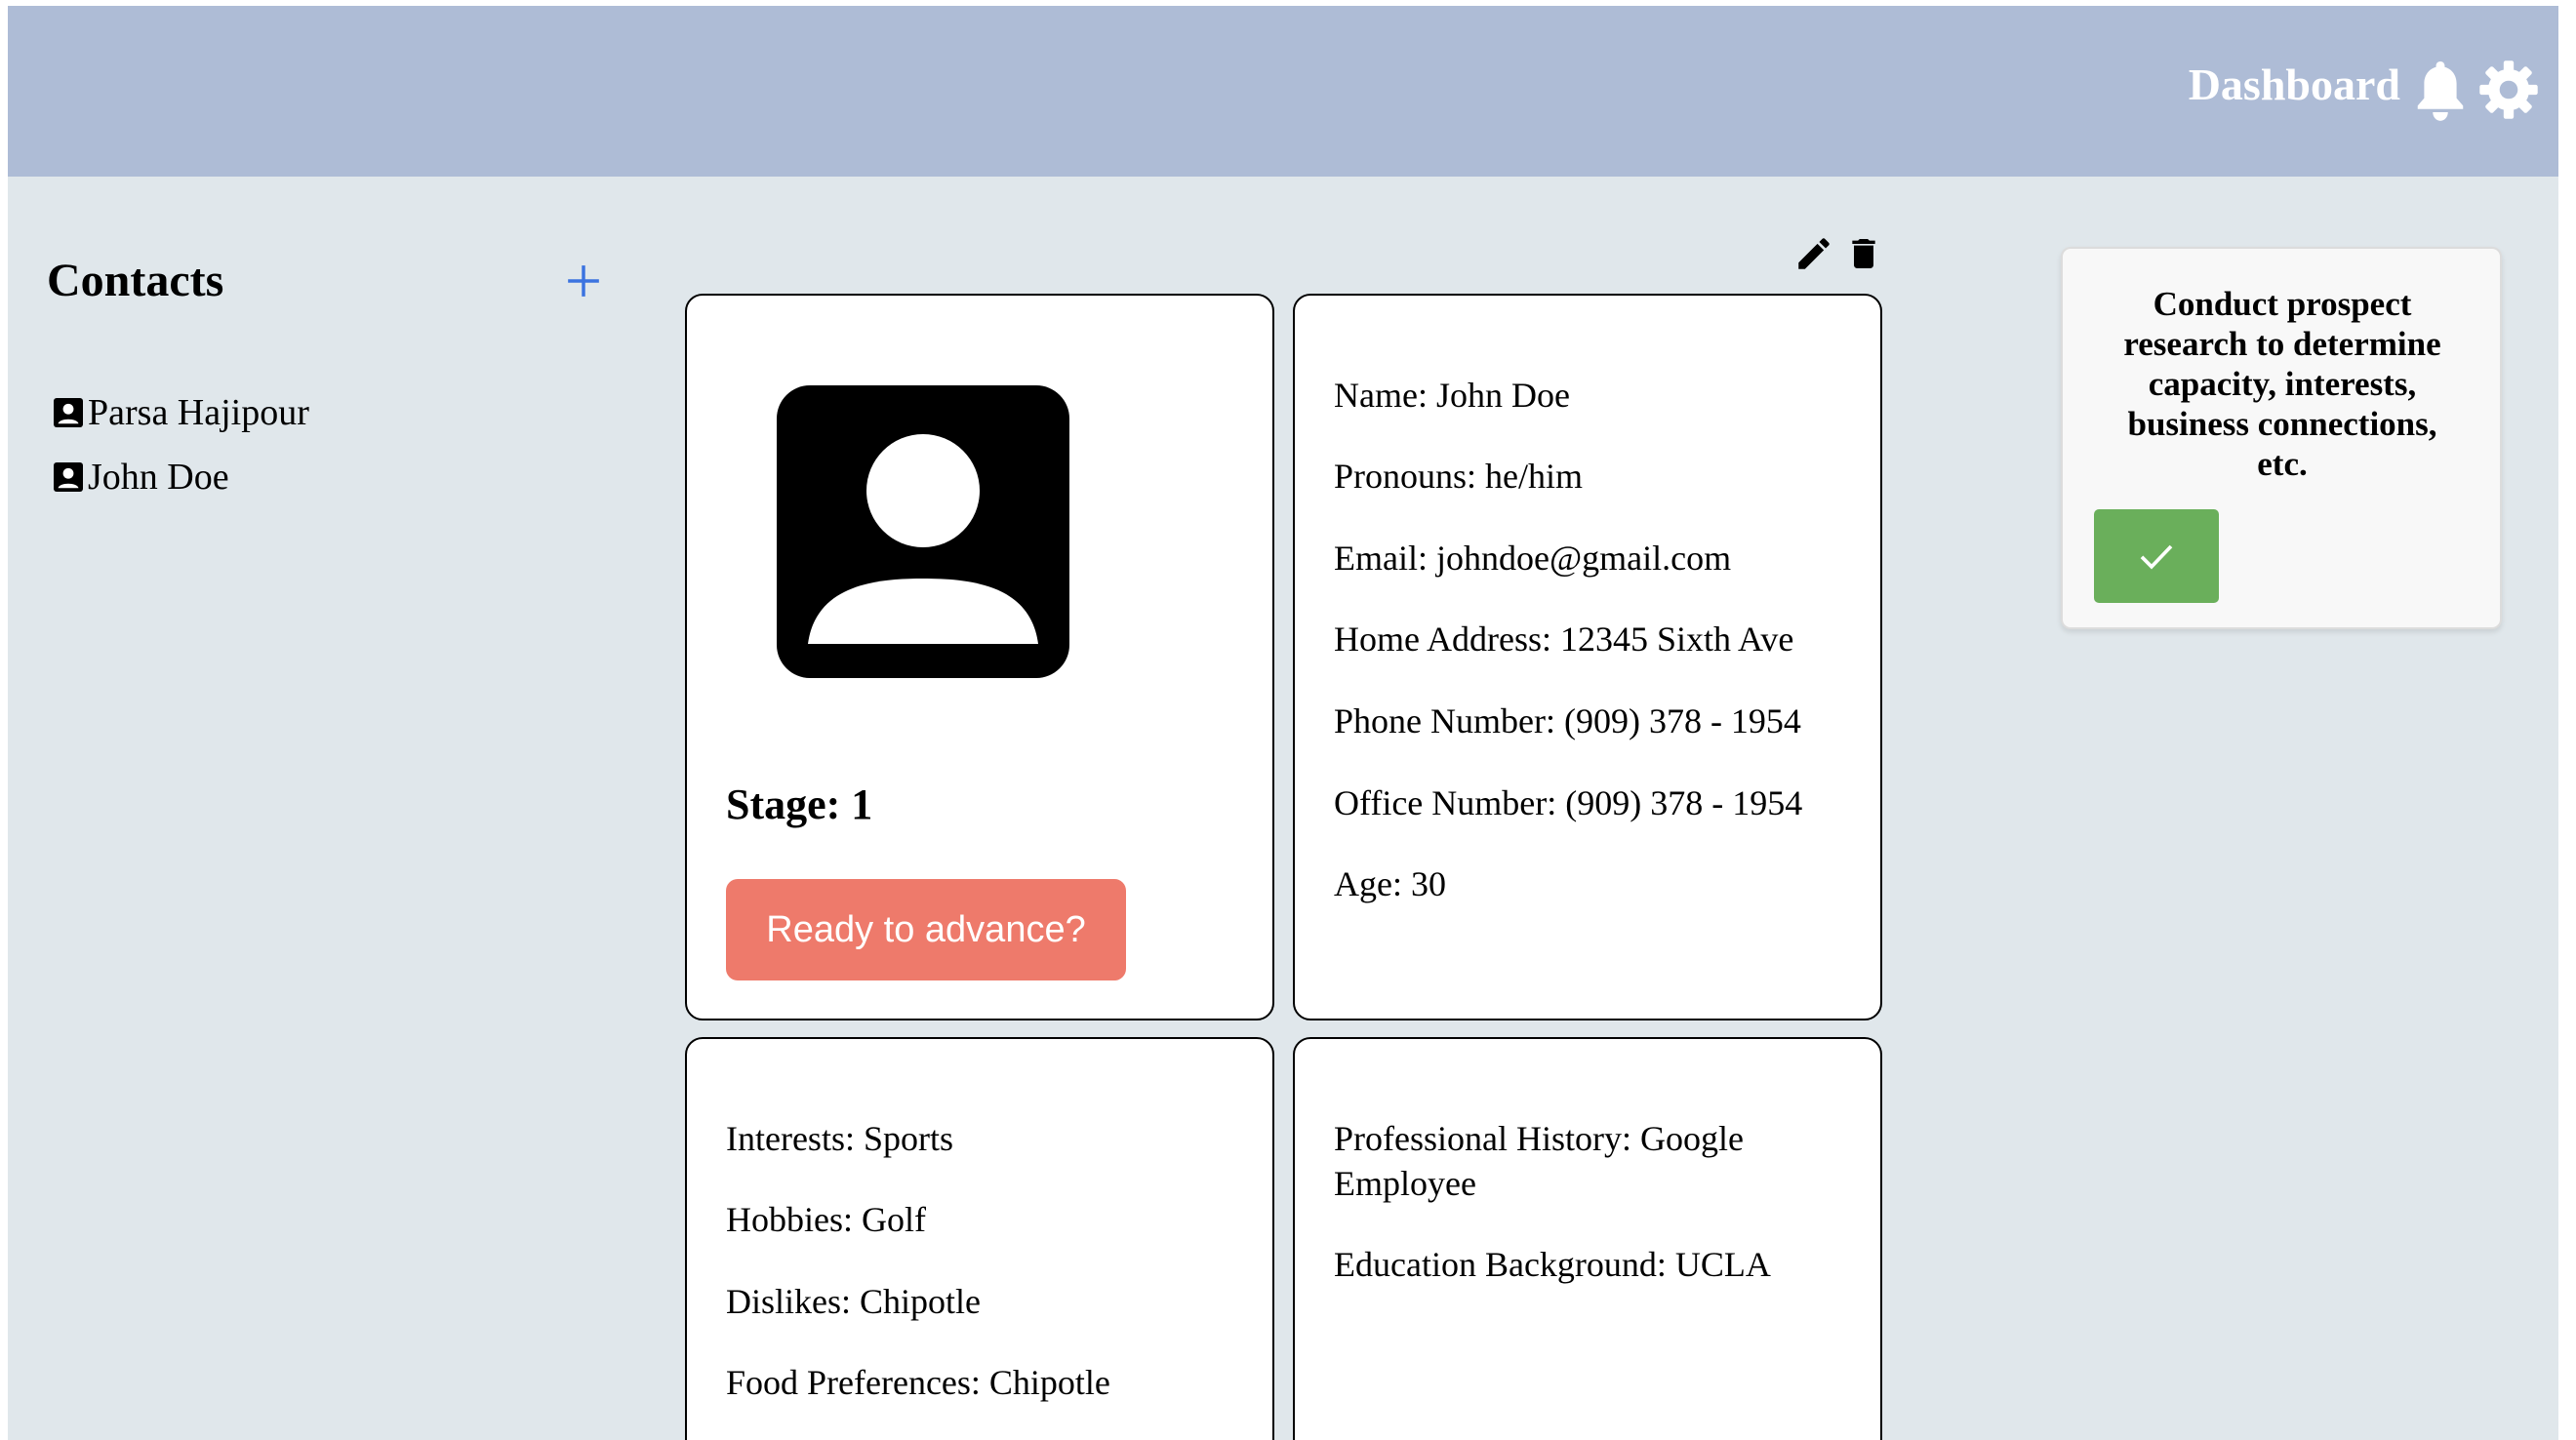 This screenshot has height=1440, width=2576. Describe the element at coordinates (158, 477) in the screenshot. I see `contact-name: John Doe` at that location.